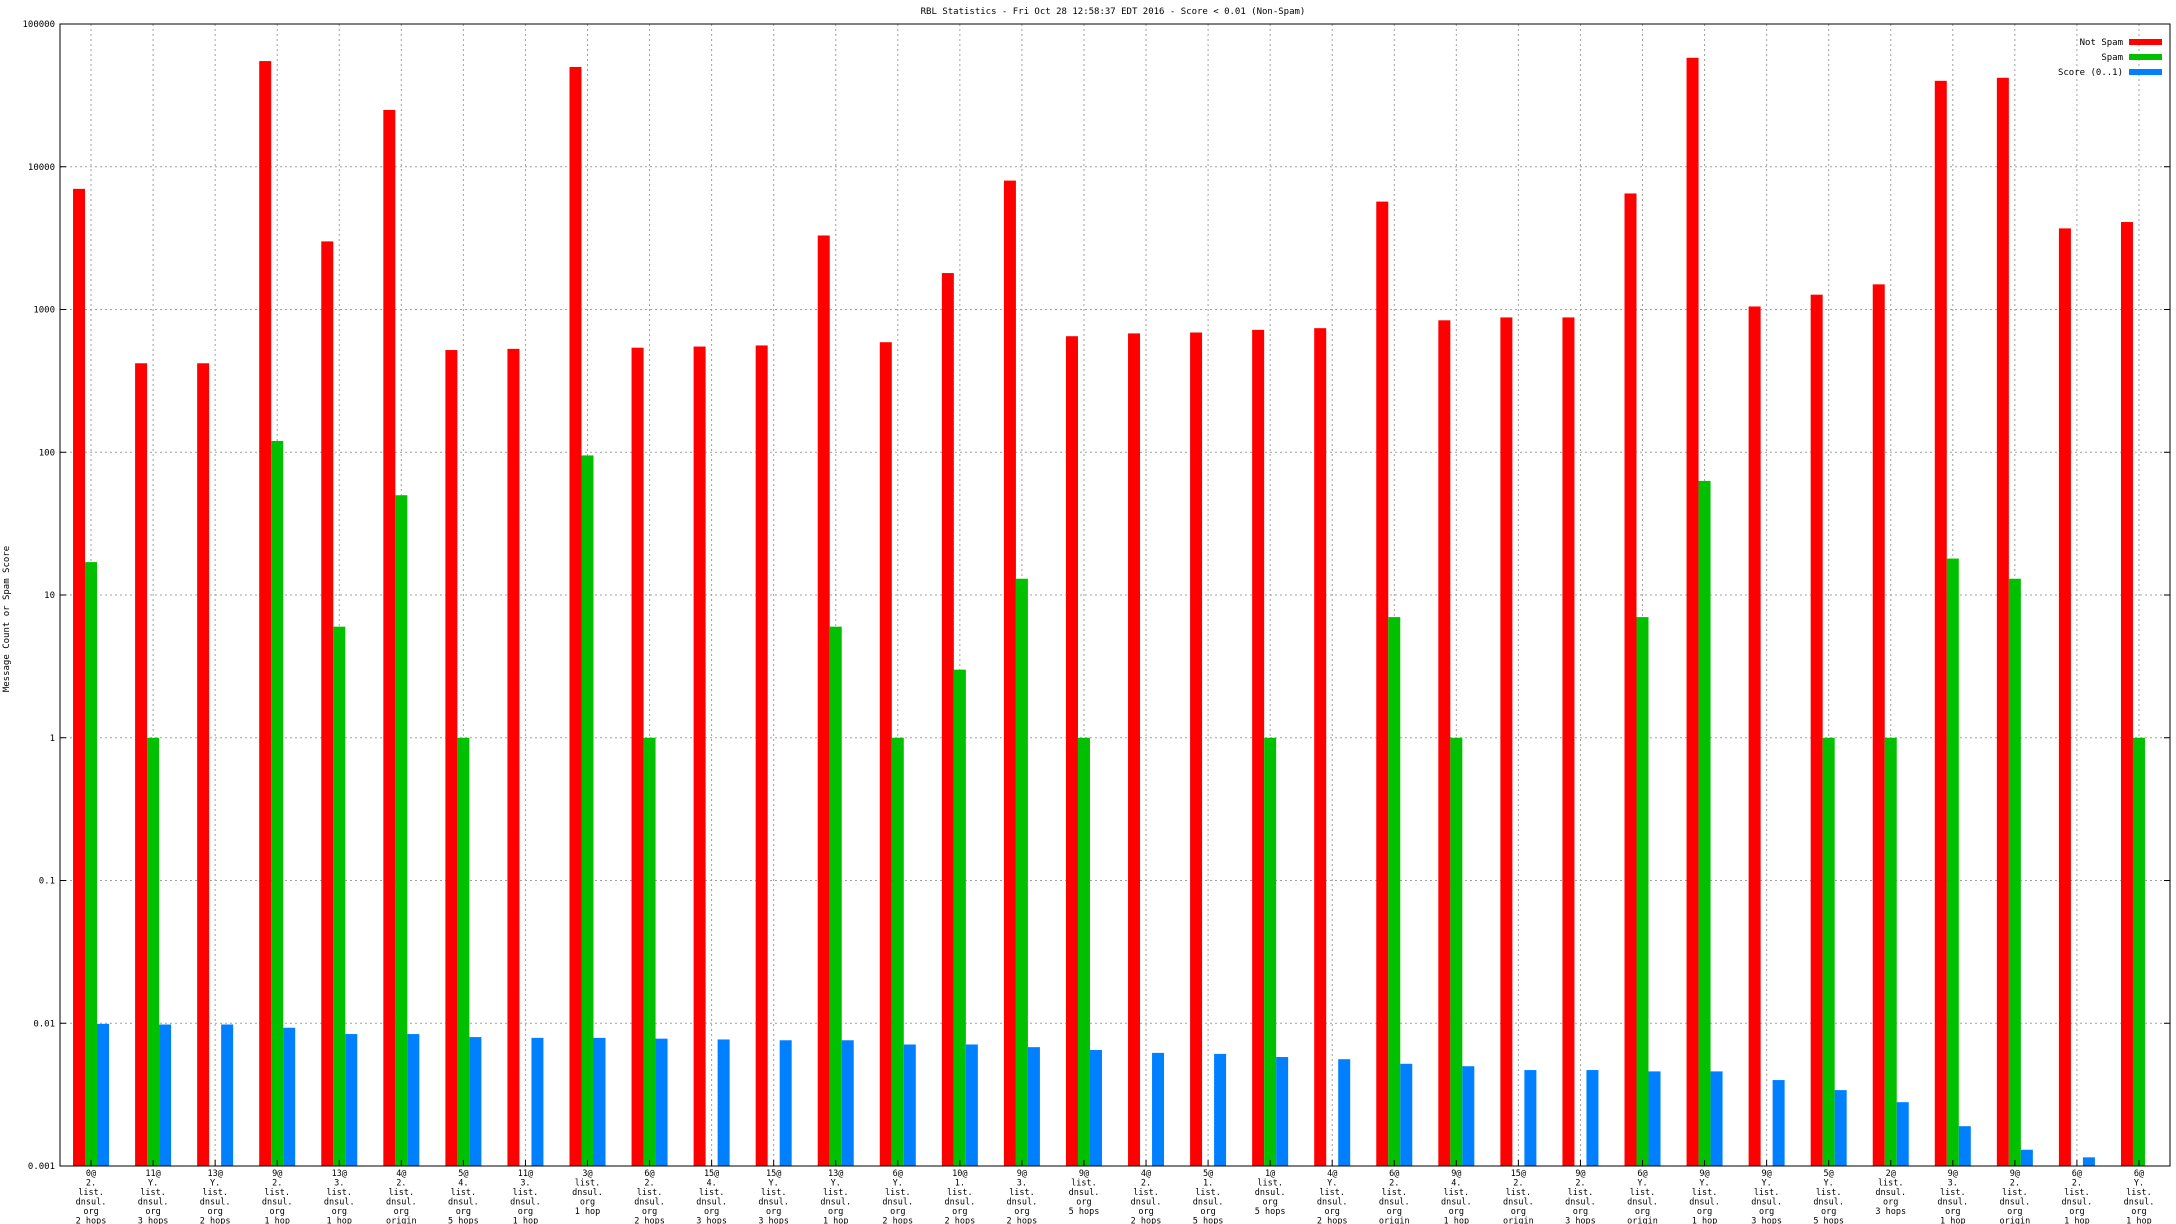  Describe the element at coordinates (38, 25) in the screenshot. I see `y-tick-label: 100000` at that location.